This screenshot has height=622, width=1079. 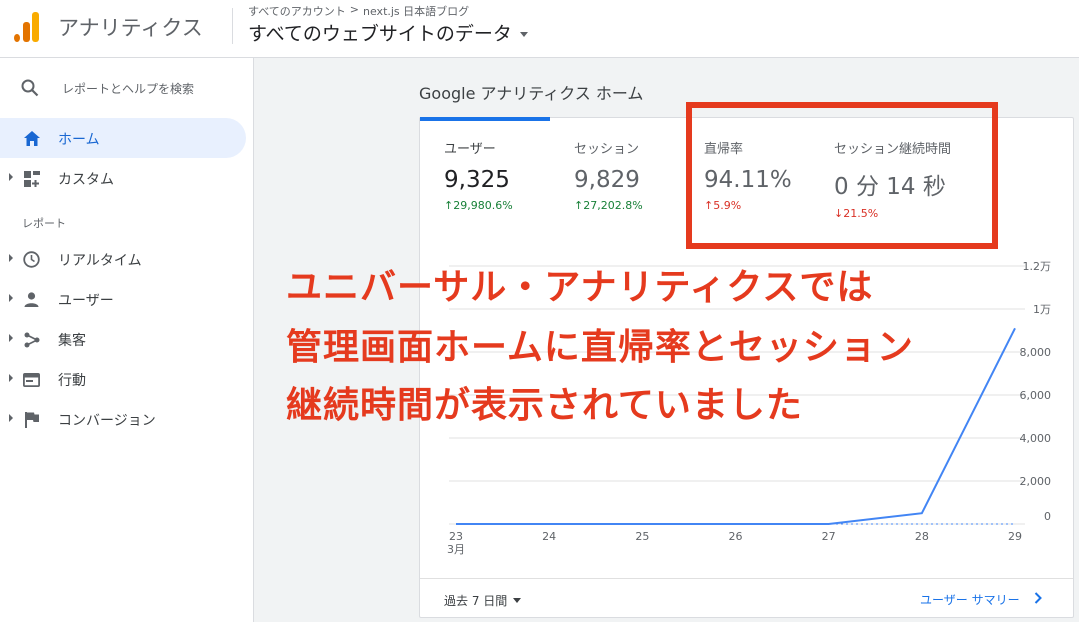 What do you see at coordinates (1036, 438) in the screenshot?
I see `y-tick-label: 4,000` at bounding box center [1036, 438].